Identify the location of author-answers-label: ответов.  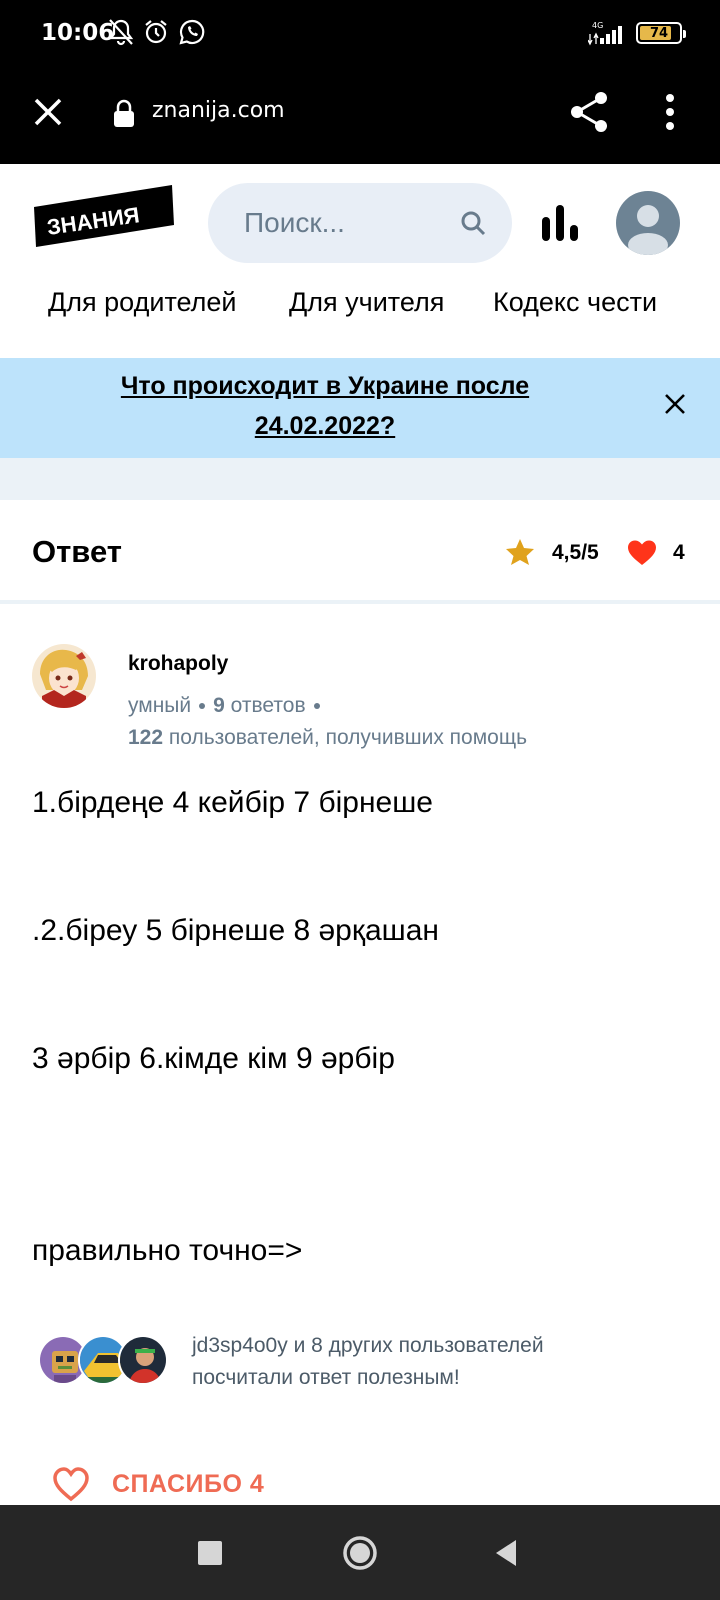
(268, 705).